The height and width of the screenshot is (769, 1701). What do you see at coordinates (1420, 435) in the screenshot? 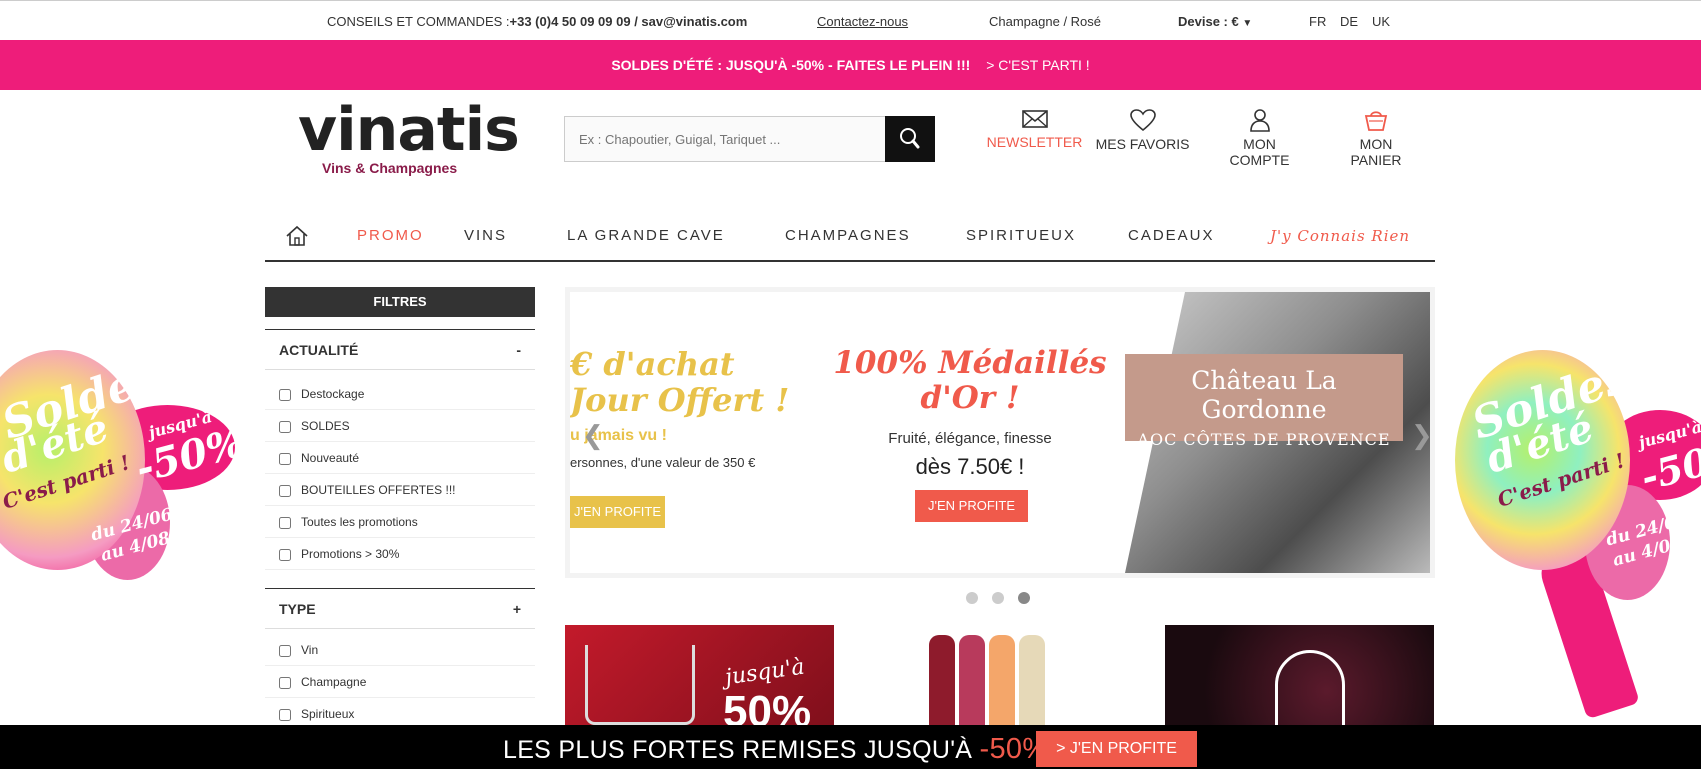
I see `carousel-next-icon: ❯` at bounding box center [1420, 435].